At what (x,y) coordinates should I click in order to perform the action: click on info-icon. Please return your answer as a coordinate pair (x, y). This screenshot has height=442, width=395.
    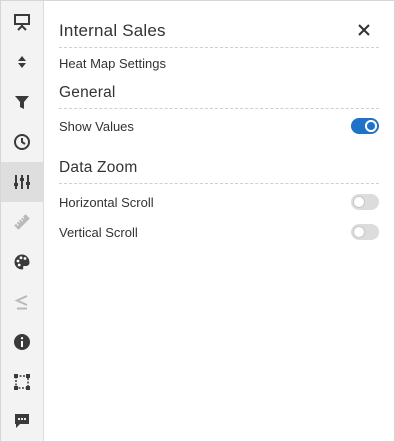
    Looking at the image, I should click on (22, 342).